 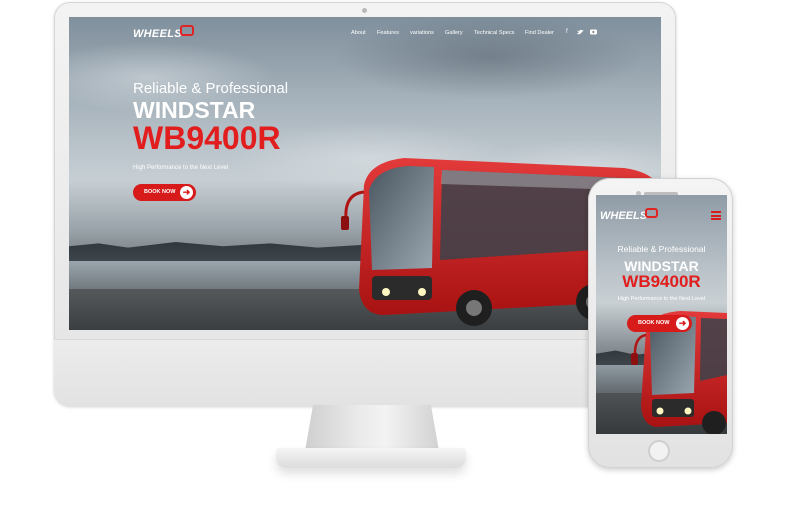 What do you see at coordinates (454, 33) in the screenshot?
I see `nav-gallery: Gallery` at bounding box center [454, 33].